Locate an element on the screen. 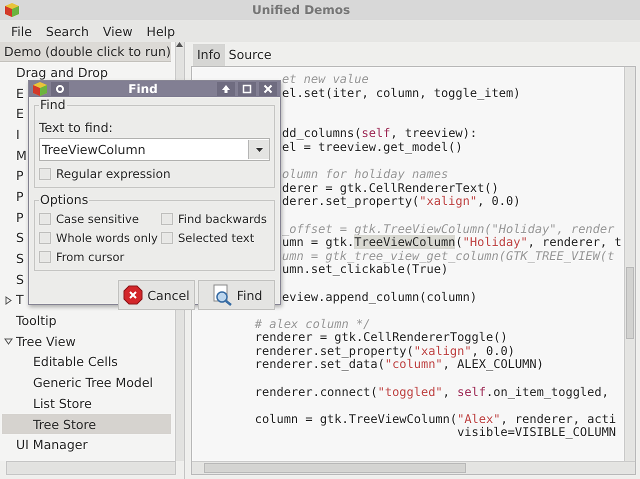 The height and width of the screenshot is (479, 640). checkbox-label: Regular expression is located at coordinates (113, 173).